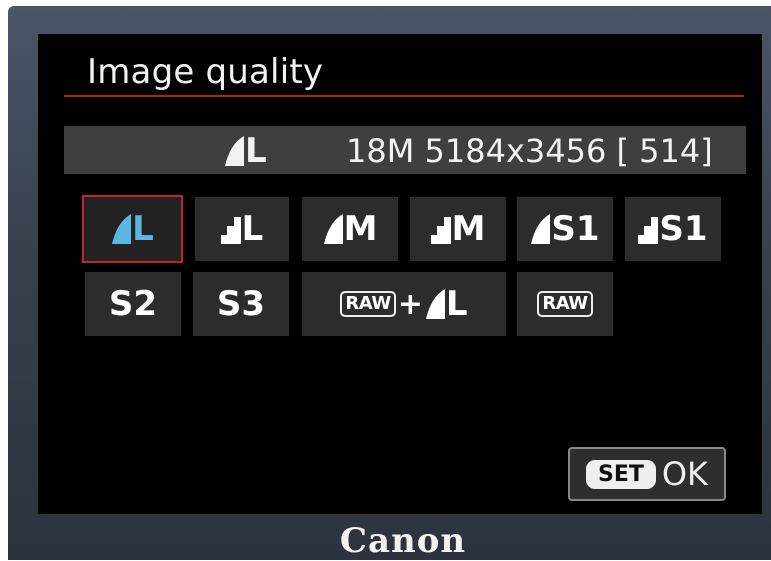 The image size is (771, 561). I want to click on option-raw: RAW, so click(565, 304).